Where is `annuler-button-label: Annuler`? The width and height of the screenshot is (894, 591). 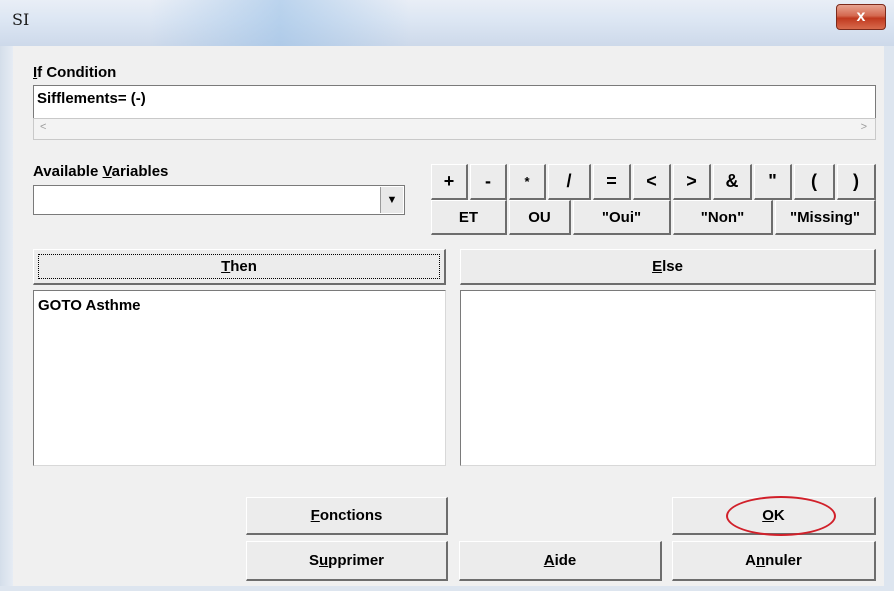 annuler-button-label: Annuler is located at coordinates (773, 560).